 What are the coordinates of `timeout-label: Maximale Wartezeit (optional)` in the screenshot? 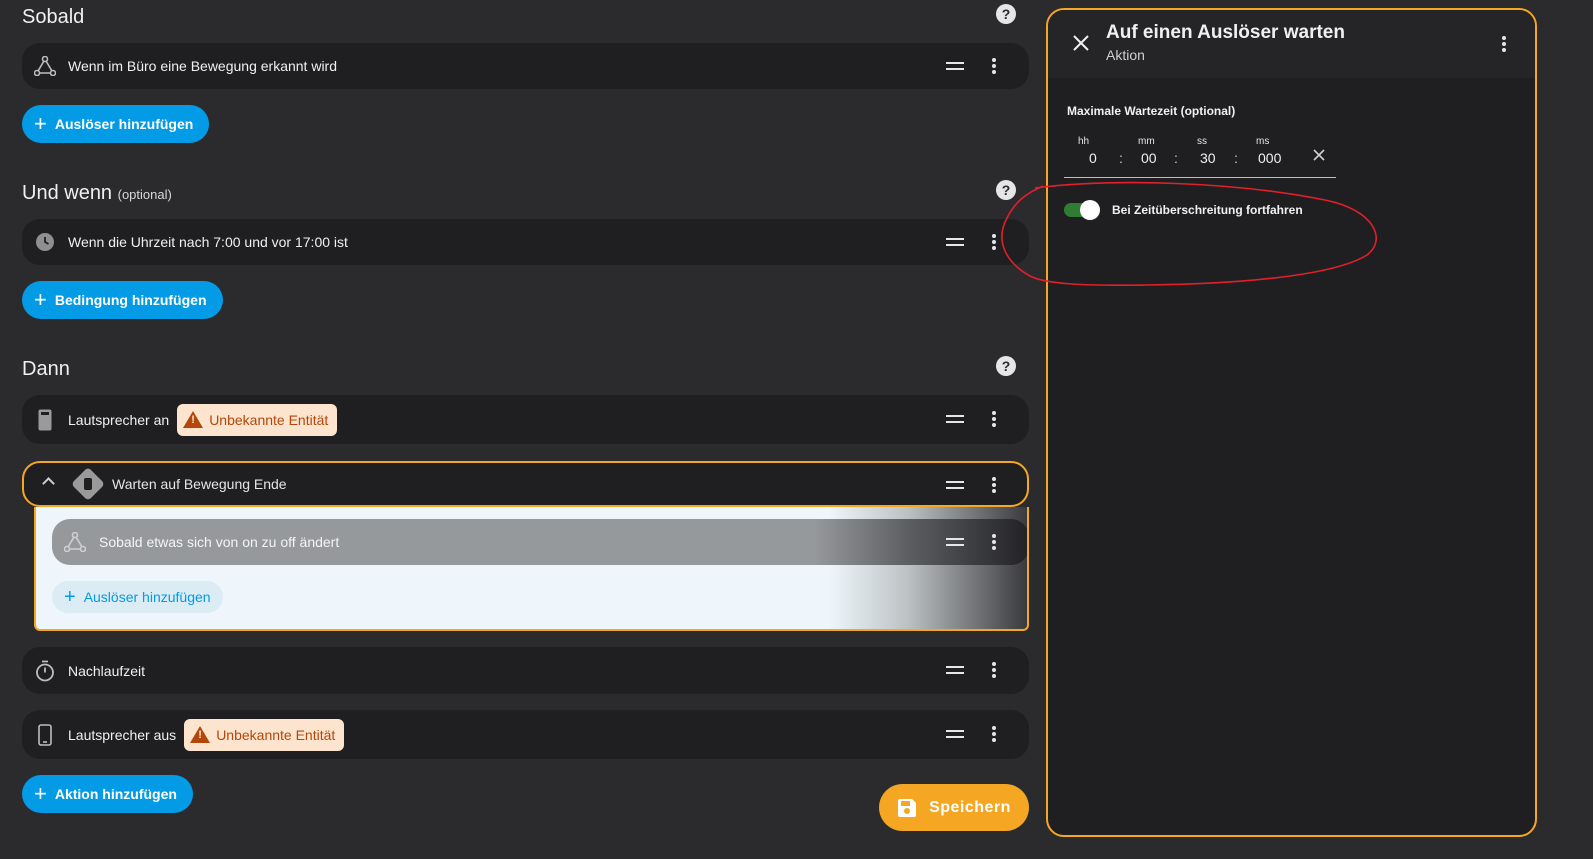 It's located at (1151, 111).